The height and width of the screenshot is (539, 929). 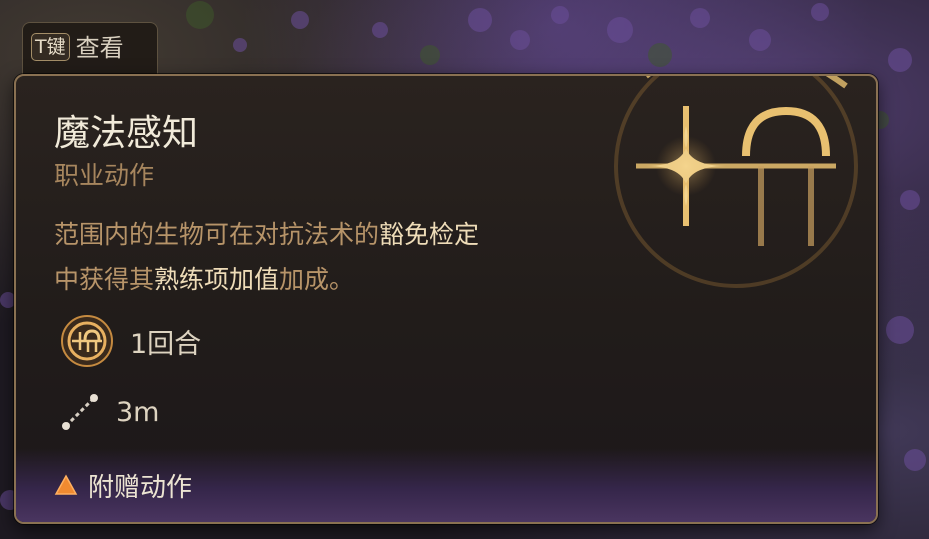 What do you see at coordinates (317, 279) in the screenshot?
I see `description-text: 加成。` at bounding box center [317, 279].